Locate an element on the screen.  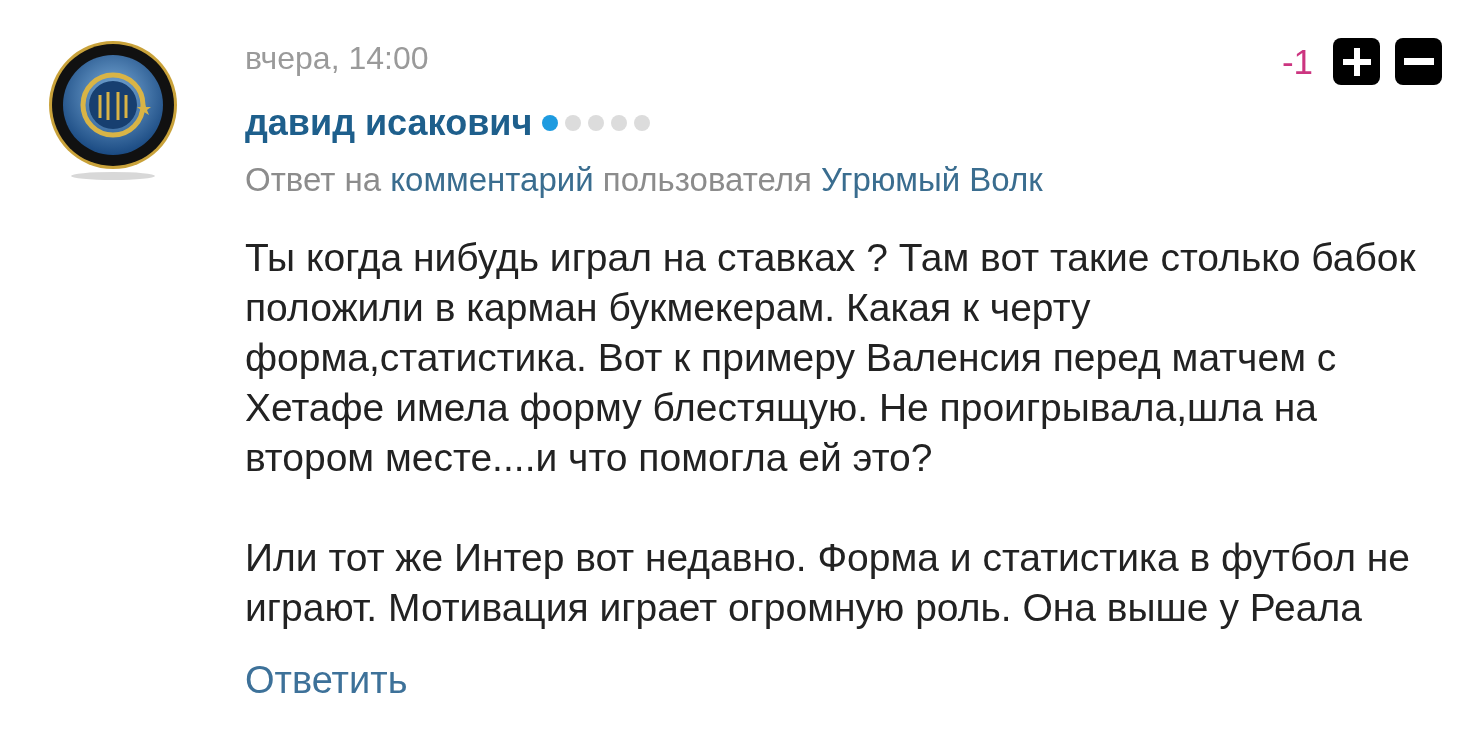
reply-link: Ответить is located at coordinates (326, 680).